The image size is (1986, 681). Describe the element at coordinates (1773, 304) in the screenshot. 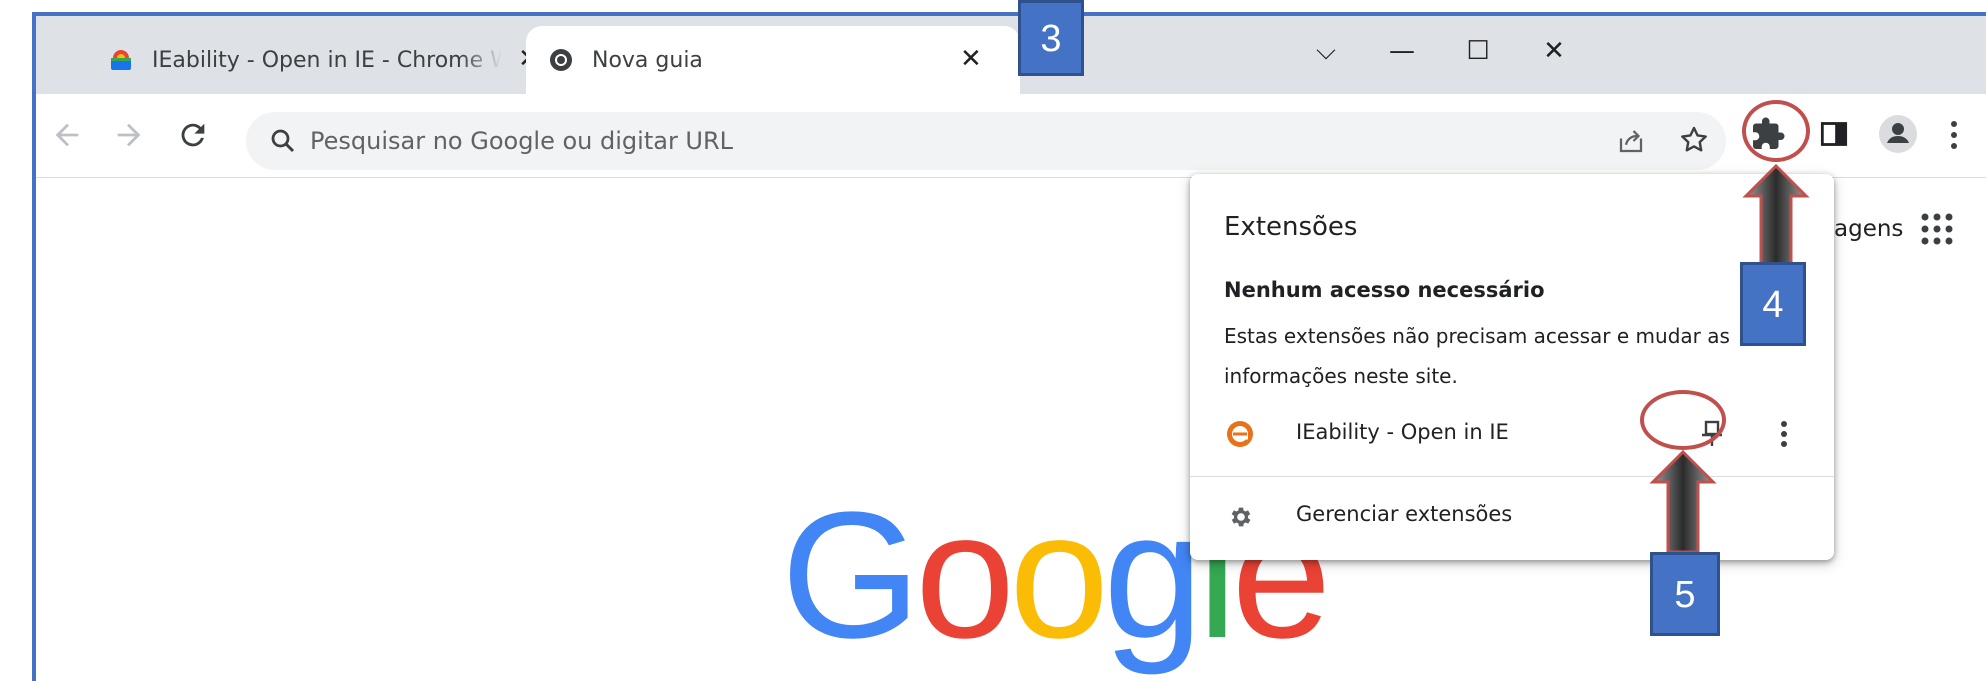

I see `callout-step-4: 4` at that location.